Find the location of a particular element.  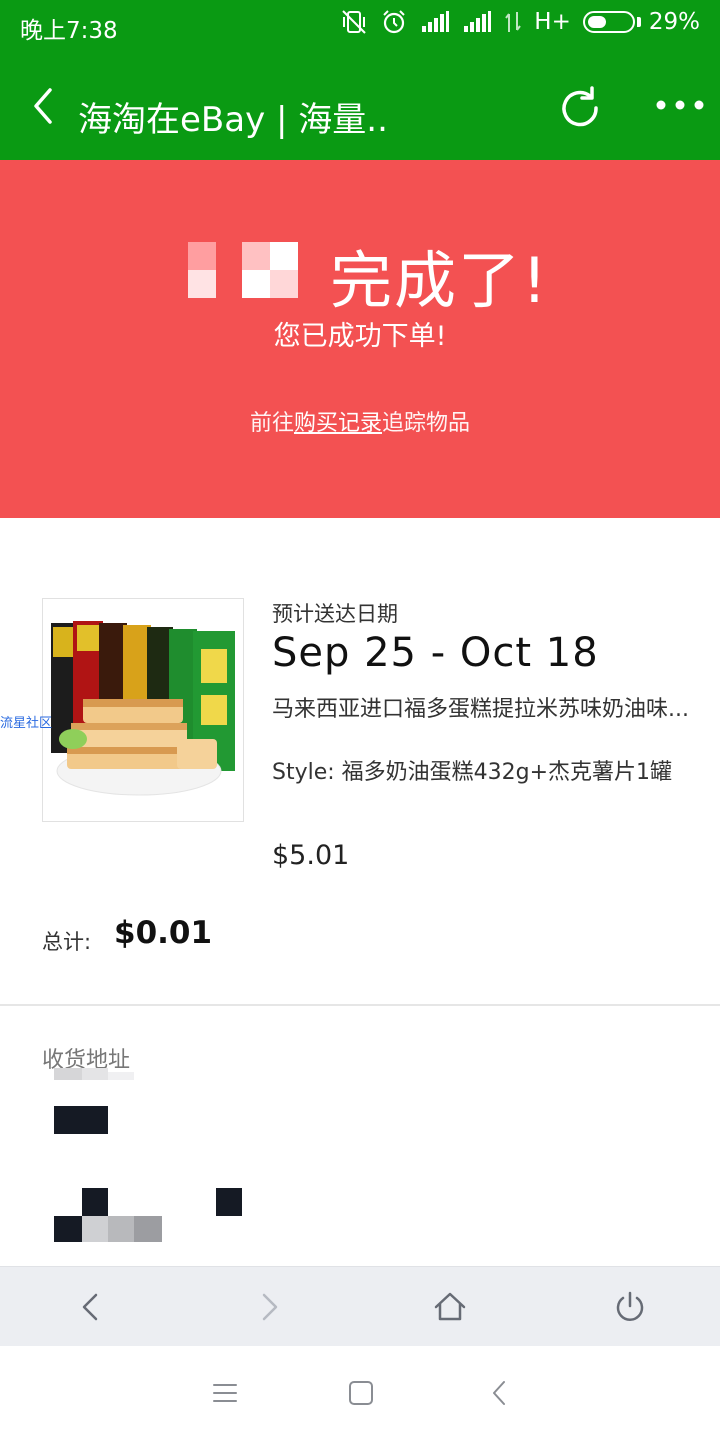

title-bar: 海淘在eBay | 海量.. is located at coordinates (360, 106).